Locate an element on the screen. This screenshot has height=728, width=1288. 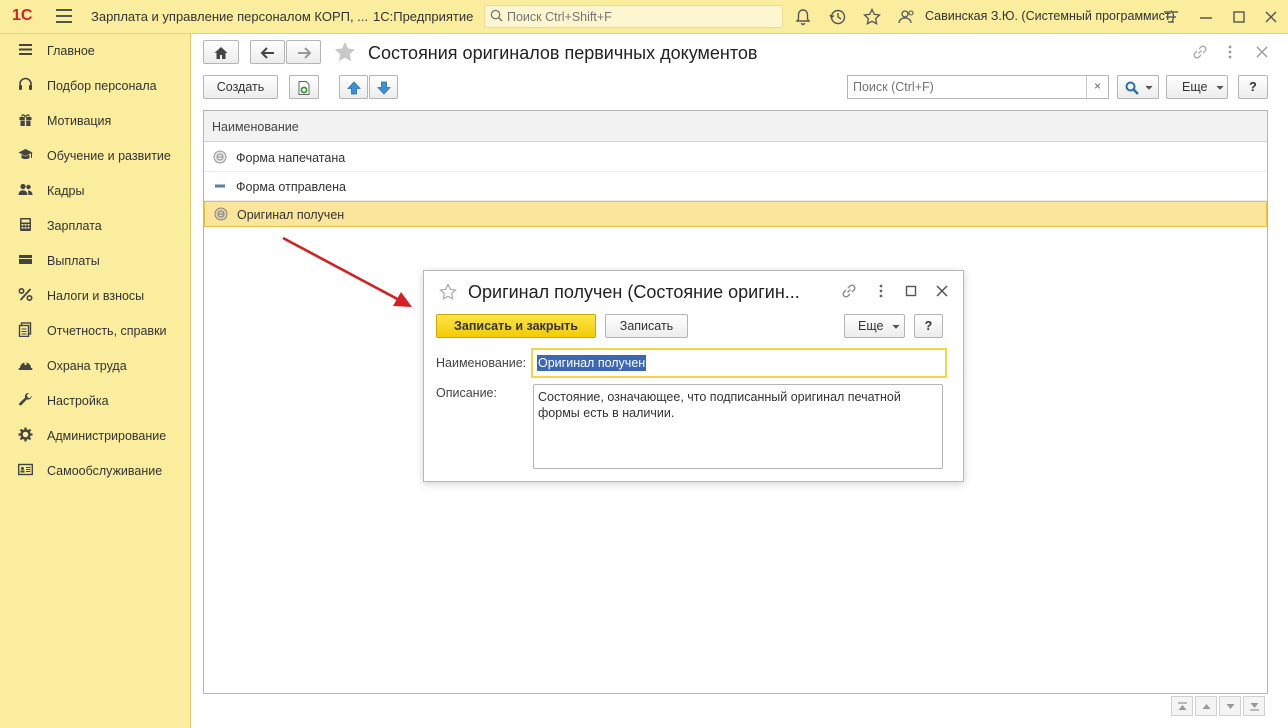
sent-status-icon is located at coordinates (220, 186).